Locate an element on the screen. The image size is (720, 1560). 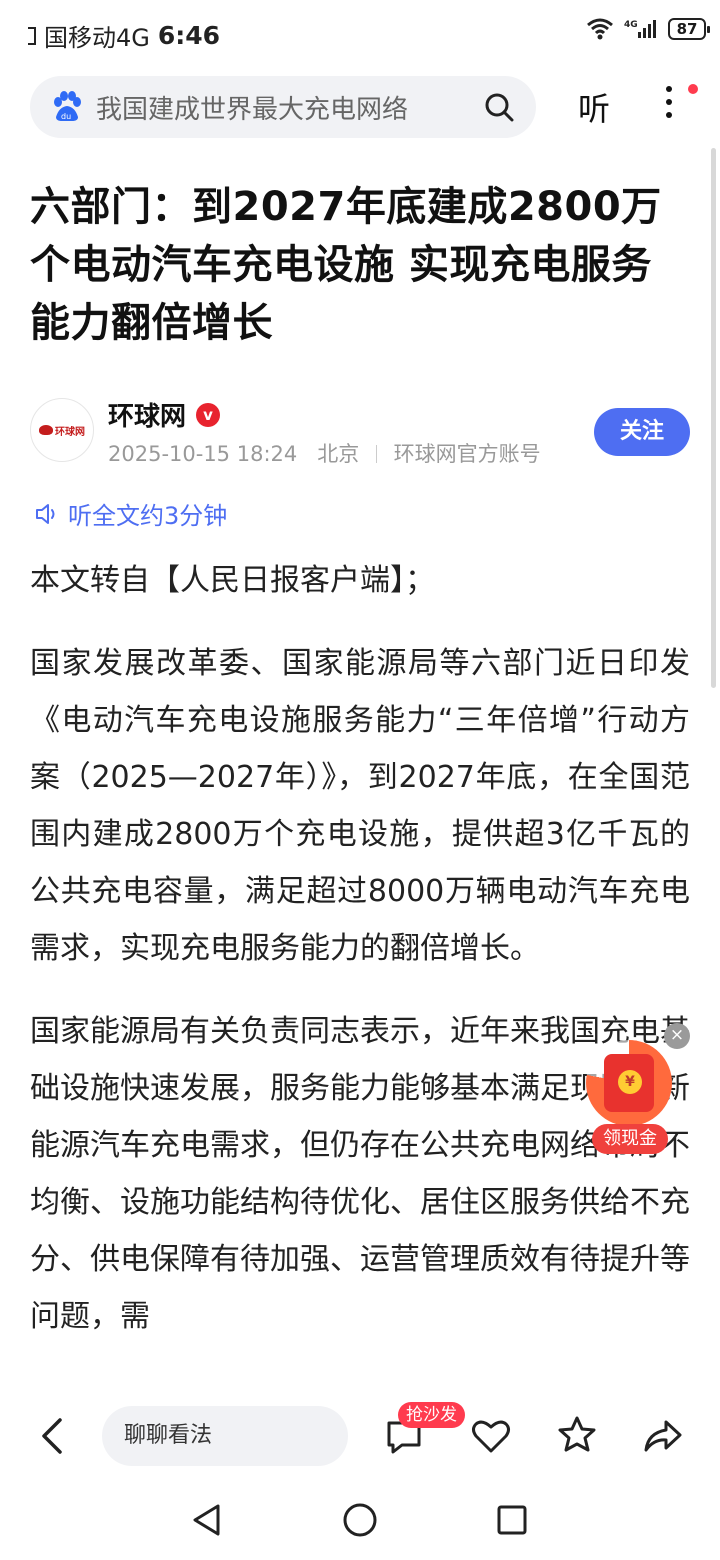
search-bar: du 我国建成世界最大充电网络 is located at coordinates (283, 107).